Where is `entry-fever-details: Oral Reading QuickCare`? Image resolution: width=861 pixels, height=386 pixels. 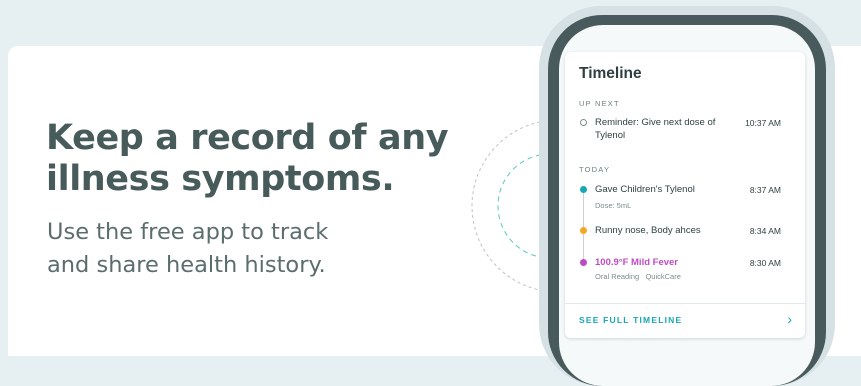 entry-fever-details: Oral Reading QuickCare is located at coordinates (638, 276).